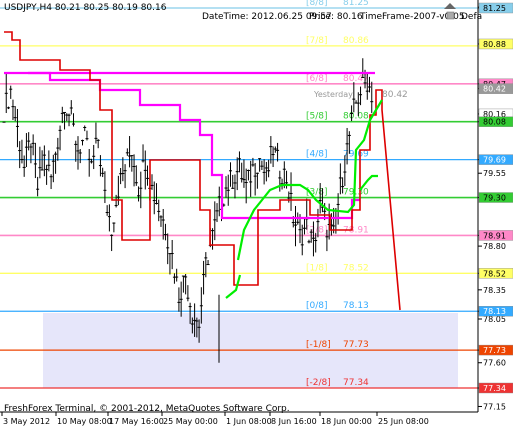 This screenshot has width=513, height=431. Describe the element at coordinates (317, 230) in the screenshot. I see `murrey-level-label: [2/8]` at that location.